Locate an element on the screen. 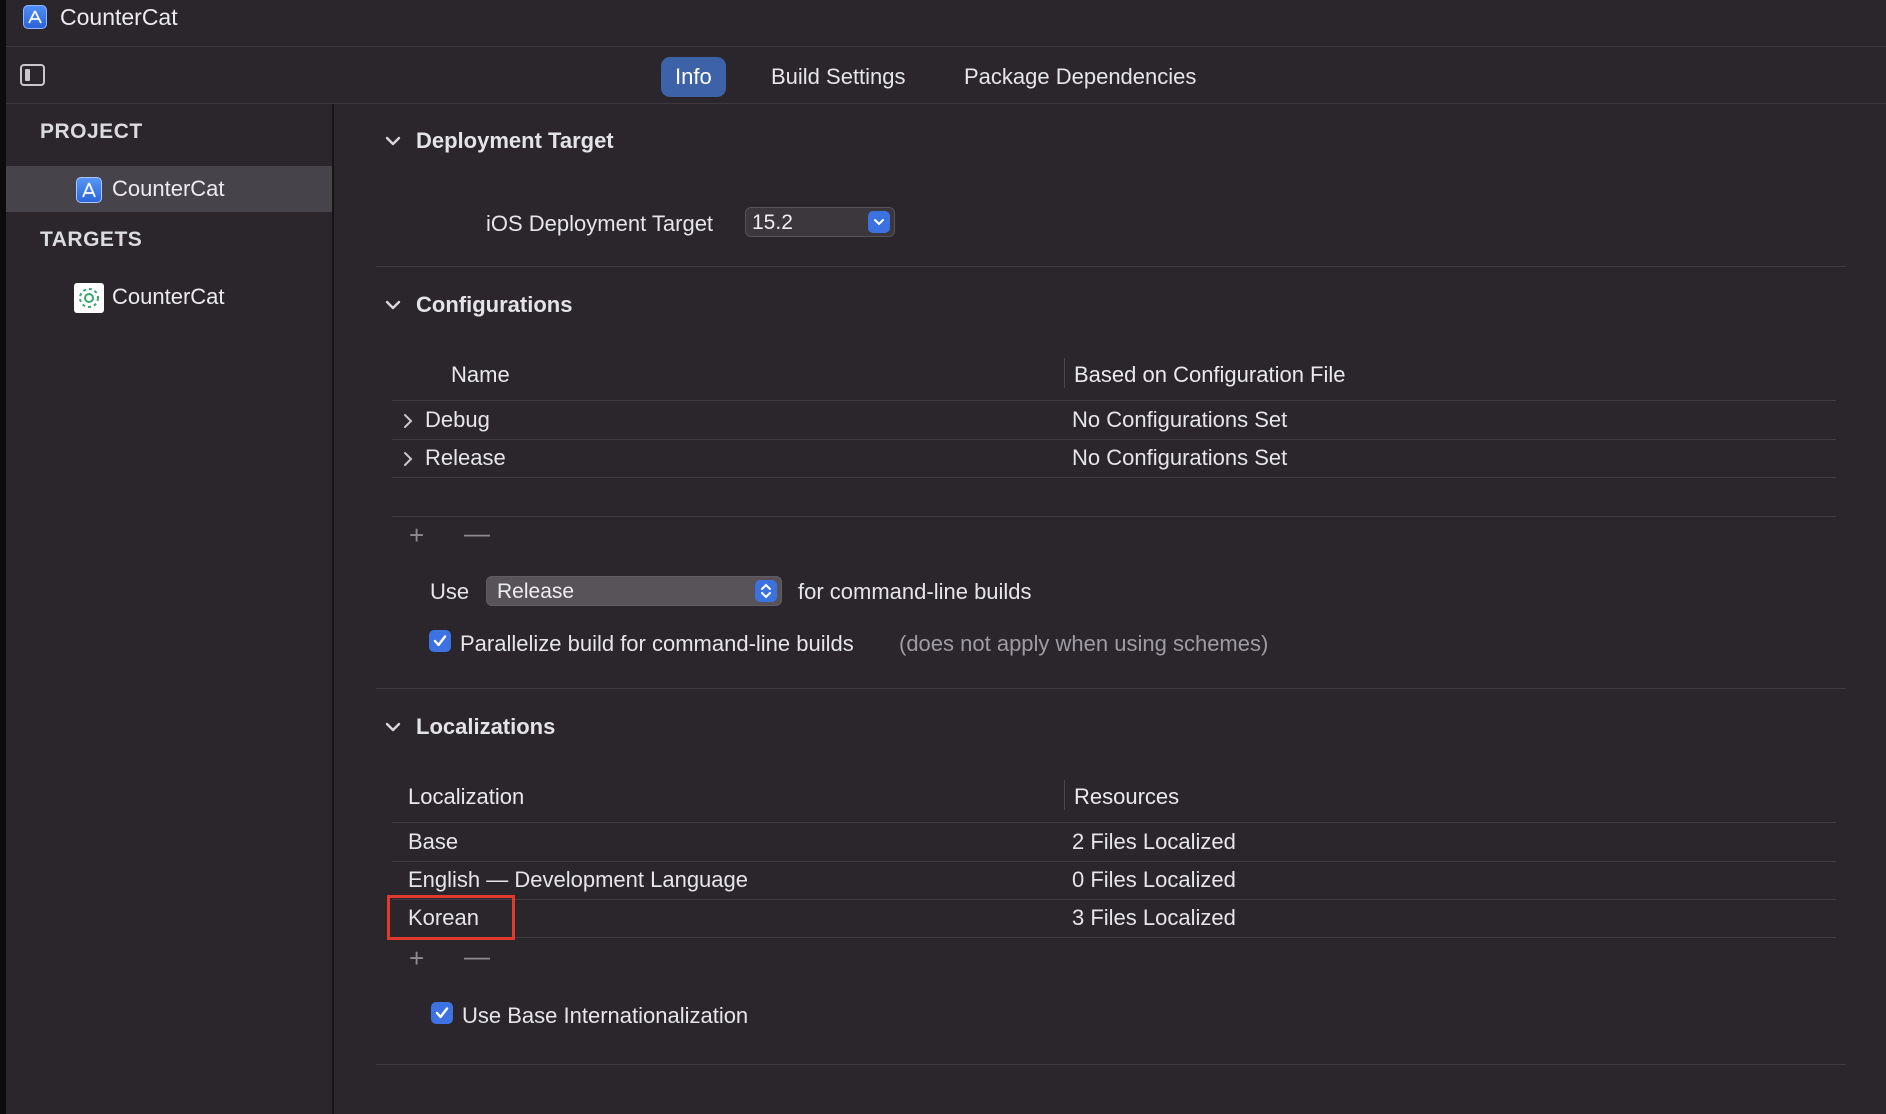 Image resolution: width=1886 pixels, height=1114 pixels. editor-tab-bar: Info Build Settings Package Dependencies is located at coordinates (946, 75).